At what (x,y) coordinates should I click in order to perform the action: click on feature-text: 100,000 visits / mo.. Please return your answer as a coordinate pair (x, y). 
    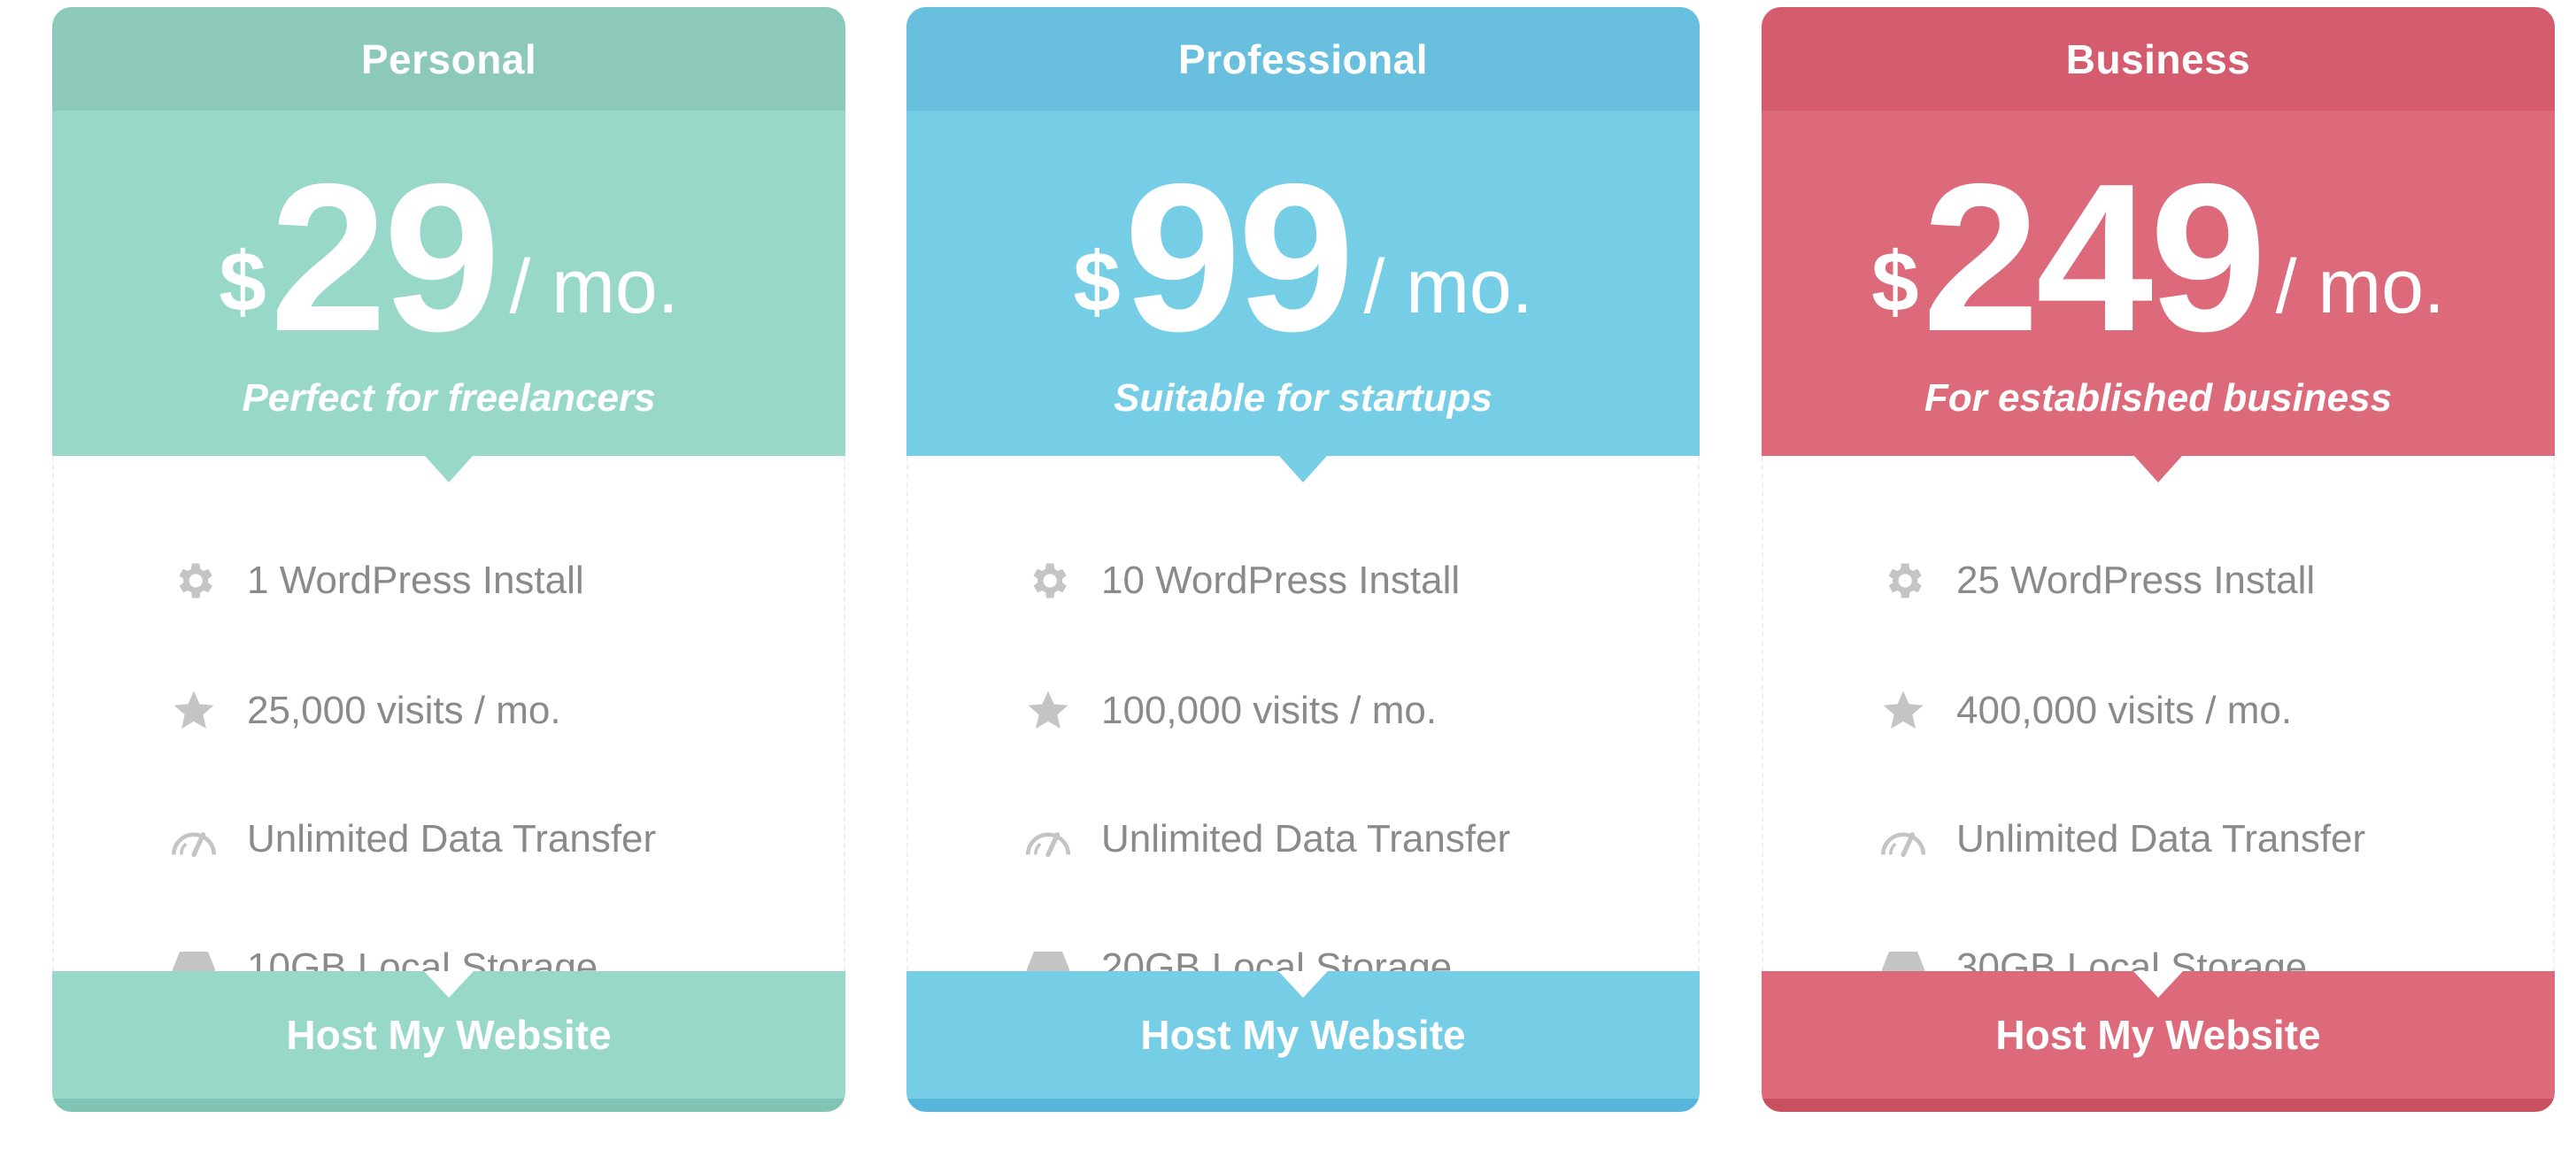
    Looking at the image, I should click on (1269, 710).